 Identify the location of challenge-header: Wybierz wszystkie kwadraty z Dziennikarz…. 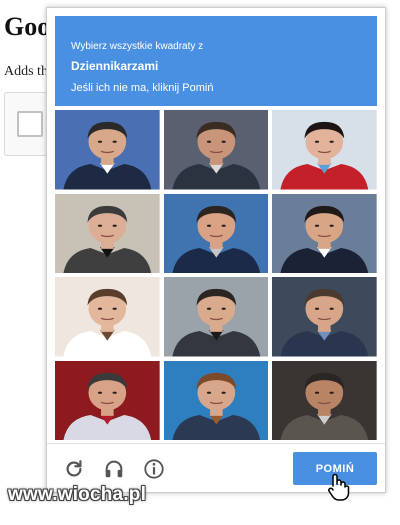
(216, 61).